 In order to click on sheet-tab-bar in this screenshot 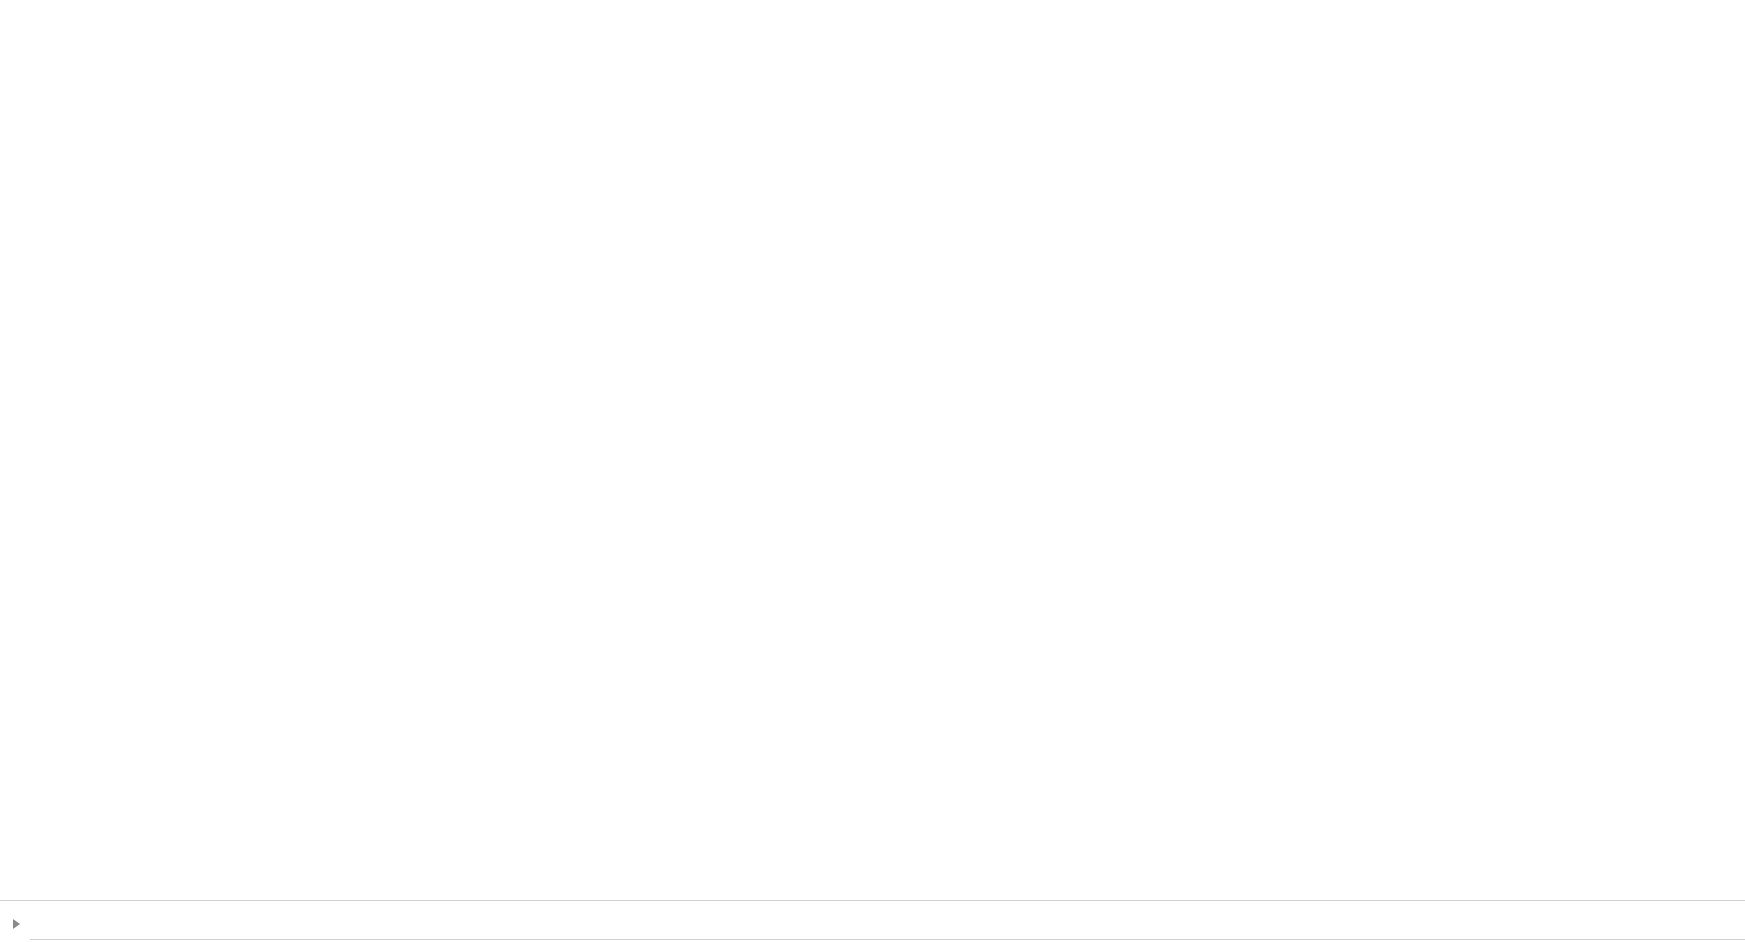, I will do `click(872, 921)`.